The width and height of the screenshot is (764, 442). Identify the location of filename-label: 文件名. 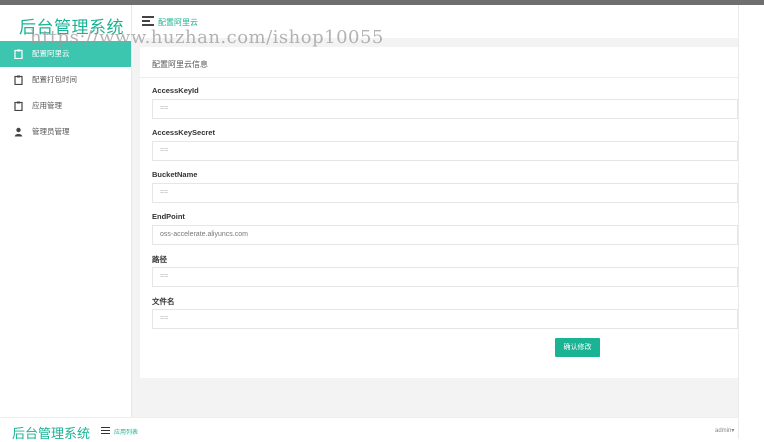
(163, 301).